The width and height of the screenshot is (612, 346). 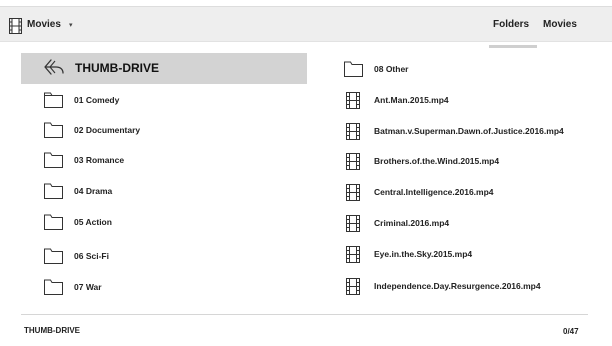 I want to click on folder-label: 05 Action, so click(x=93, y=222).